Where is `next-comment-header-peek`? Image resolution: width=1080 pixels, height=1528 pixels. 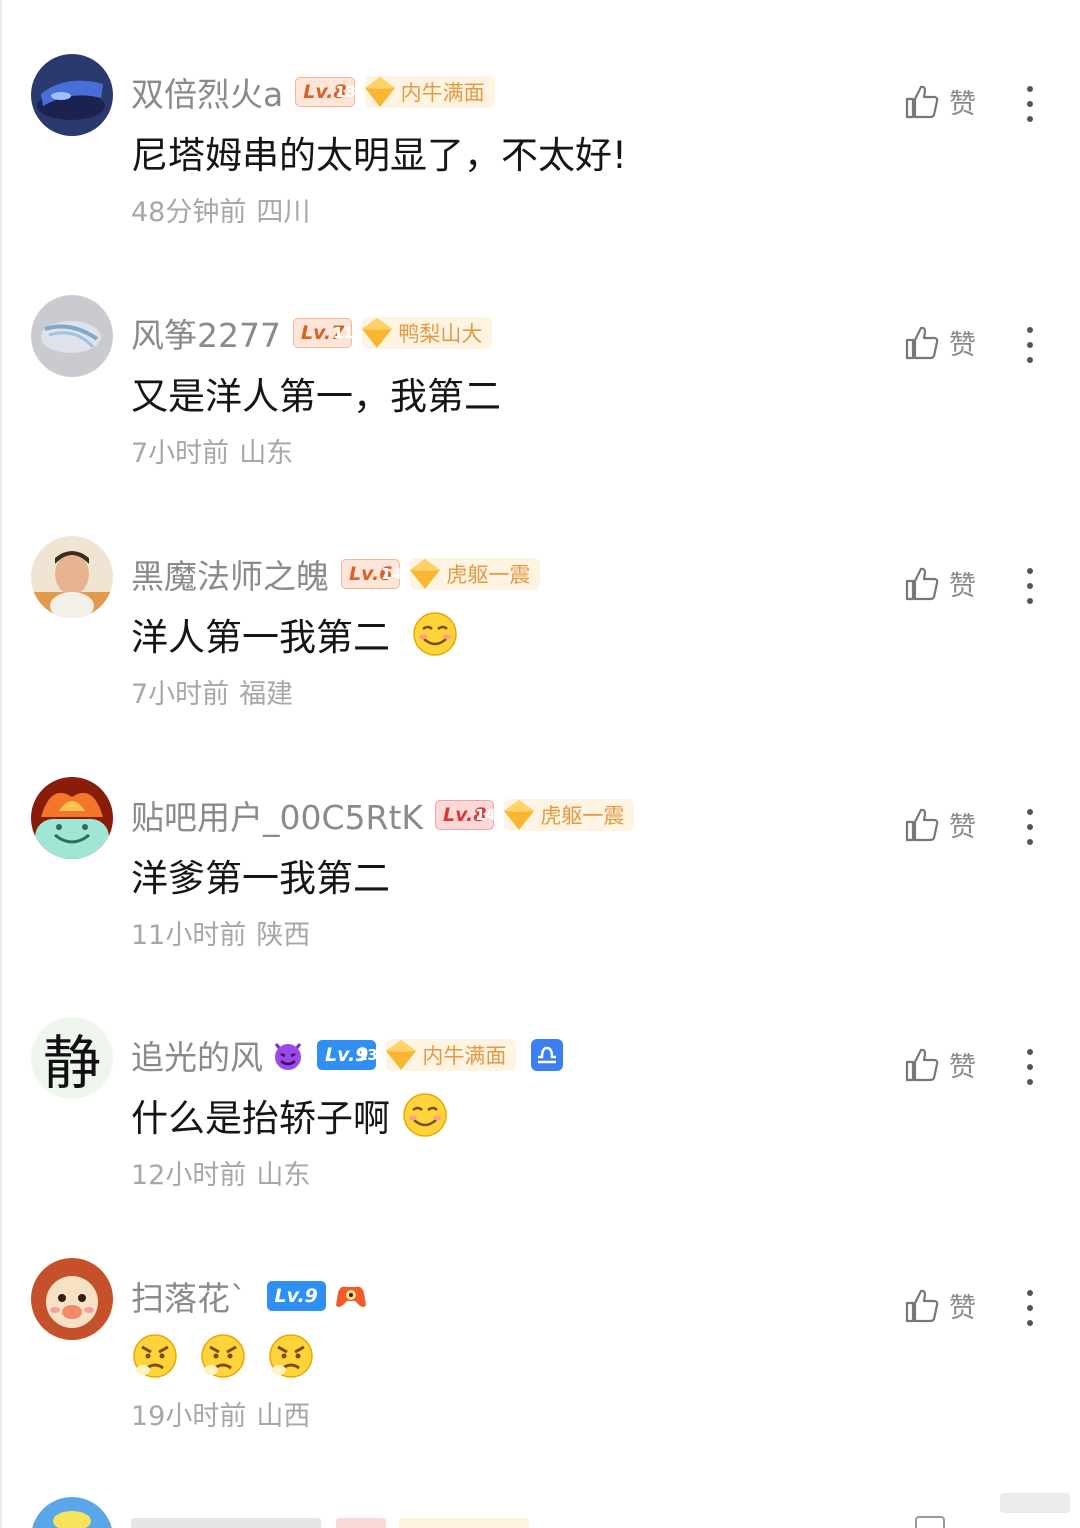
next-comment-header-peek is located at coordinates (331, 1523).